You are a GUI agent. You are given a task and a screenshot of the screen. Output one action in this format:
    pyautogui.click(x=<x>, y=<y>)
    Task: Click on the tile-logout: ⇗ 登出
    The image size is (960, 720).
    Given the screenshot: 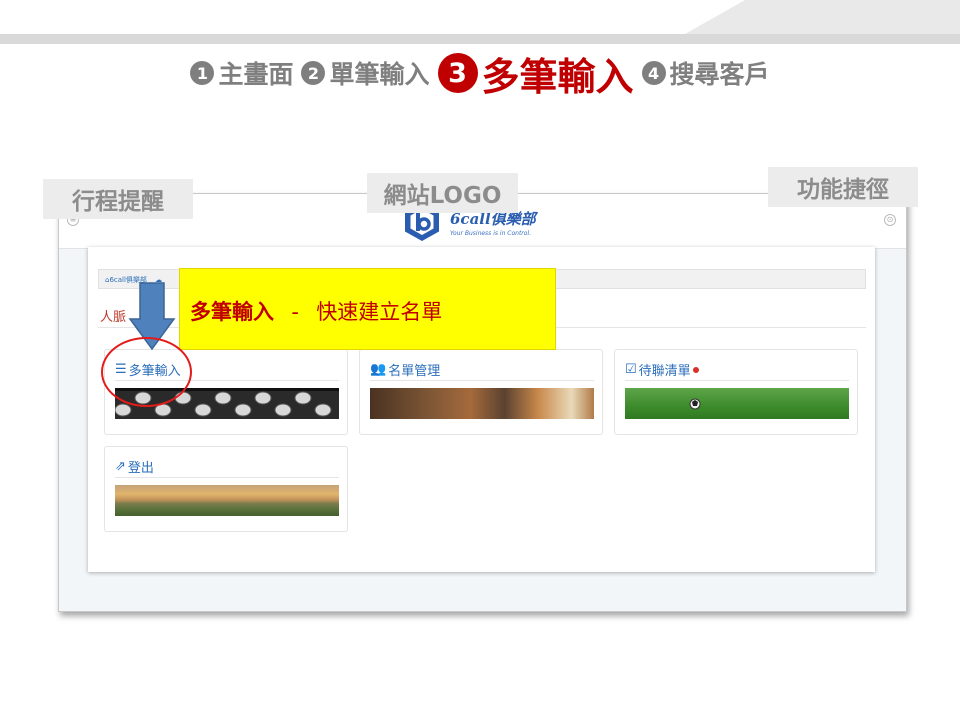 What is the action you would take?
    pyautogui.click(x=226, y=489)
    